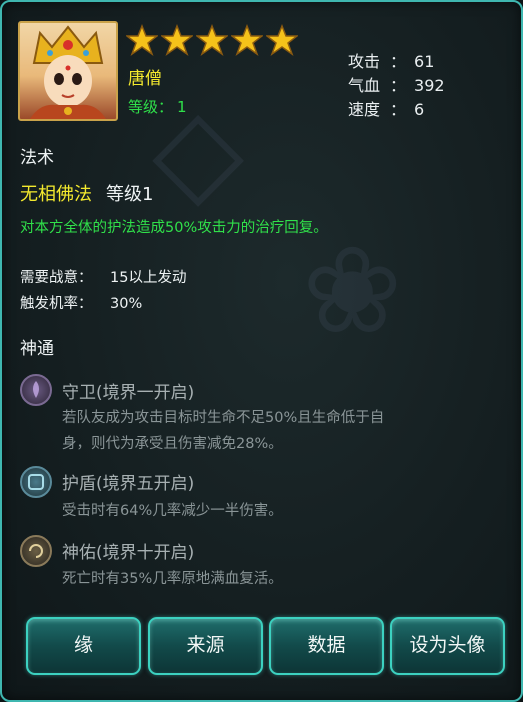 The height and width of the screenshot is (702, 523). Describe the element at coordinates (429, 85) in the screenshot. I see `stat-value: 392` at that location.